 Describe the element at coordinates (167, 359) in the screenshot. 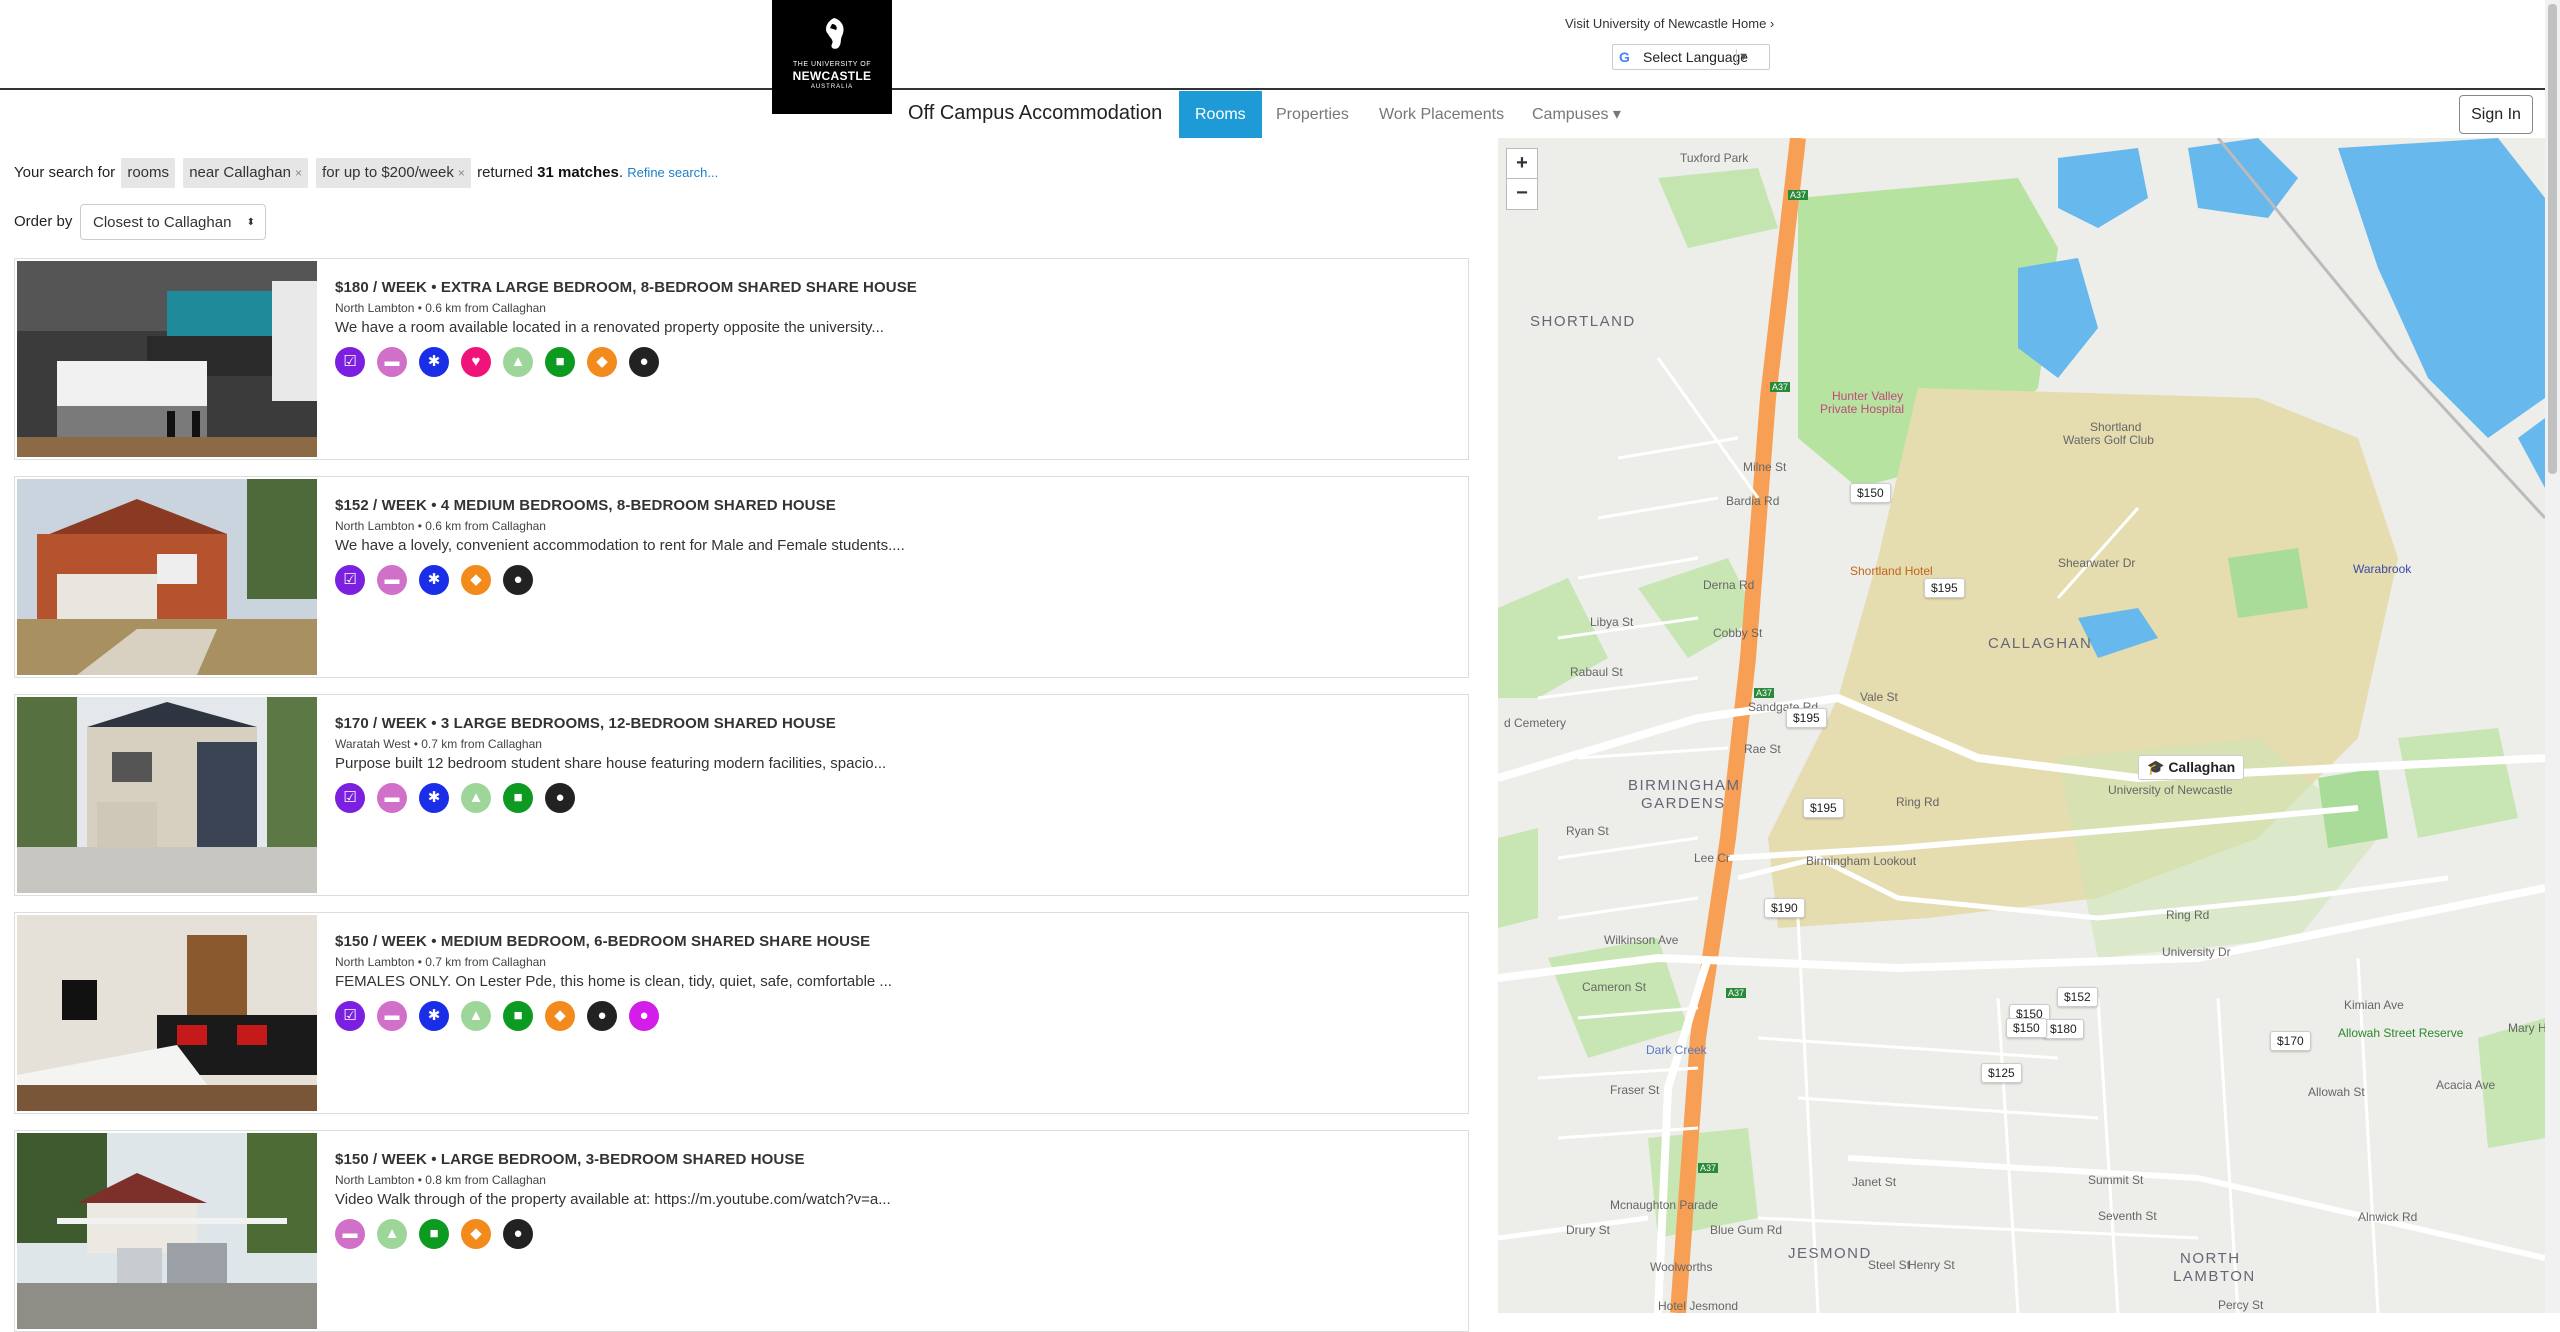

I see `listing-photo-kitchen` at that location.